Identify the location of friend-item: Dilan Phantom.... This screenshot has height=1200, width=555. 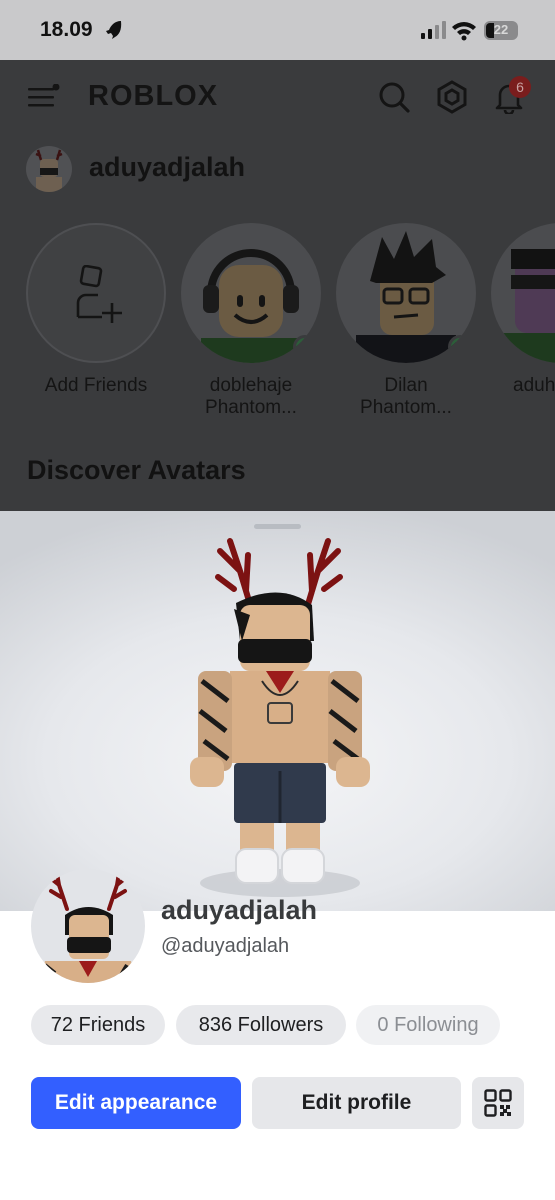
(406, 321).